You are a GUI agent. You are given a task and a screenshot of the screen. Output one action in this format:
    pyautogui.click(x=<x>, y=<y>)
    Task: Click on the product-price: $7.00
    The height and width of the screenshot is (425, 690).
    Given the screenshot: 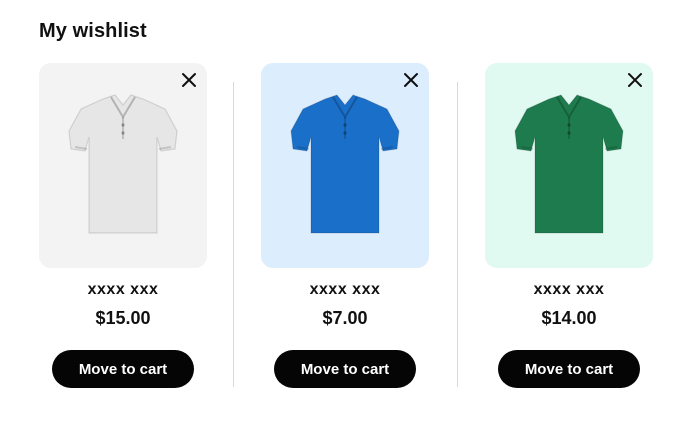 What is the action you would take?
    pyautogui.click(x=345, y=318)
    